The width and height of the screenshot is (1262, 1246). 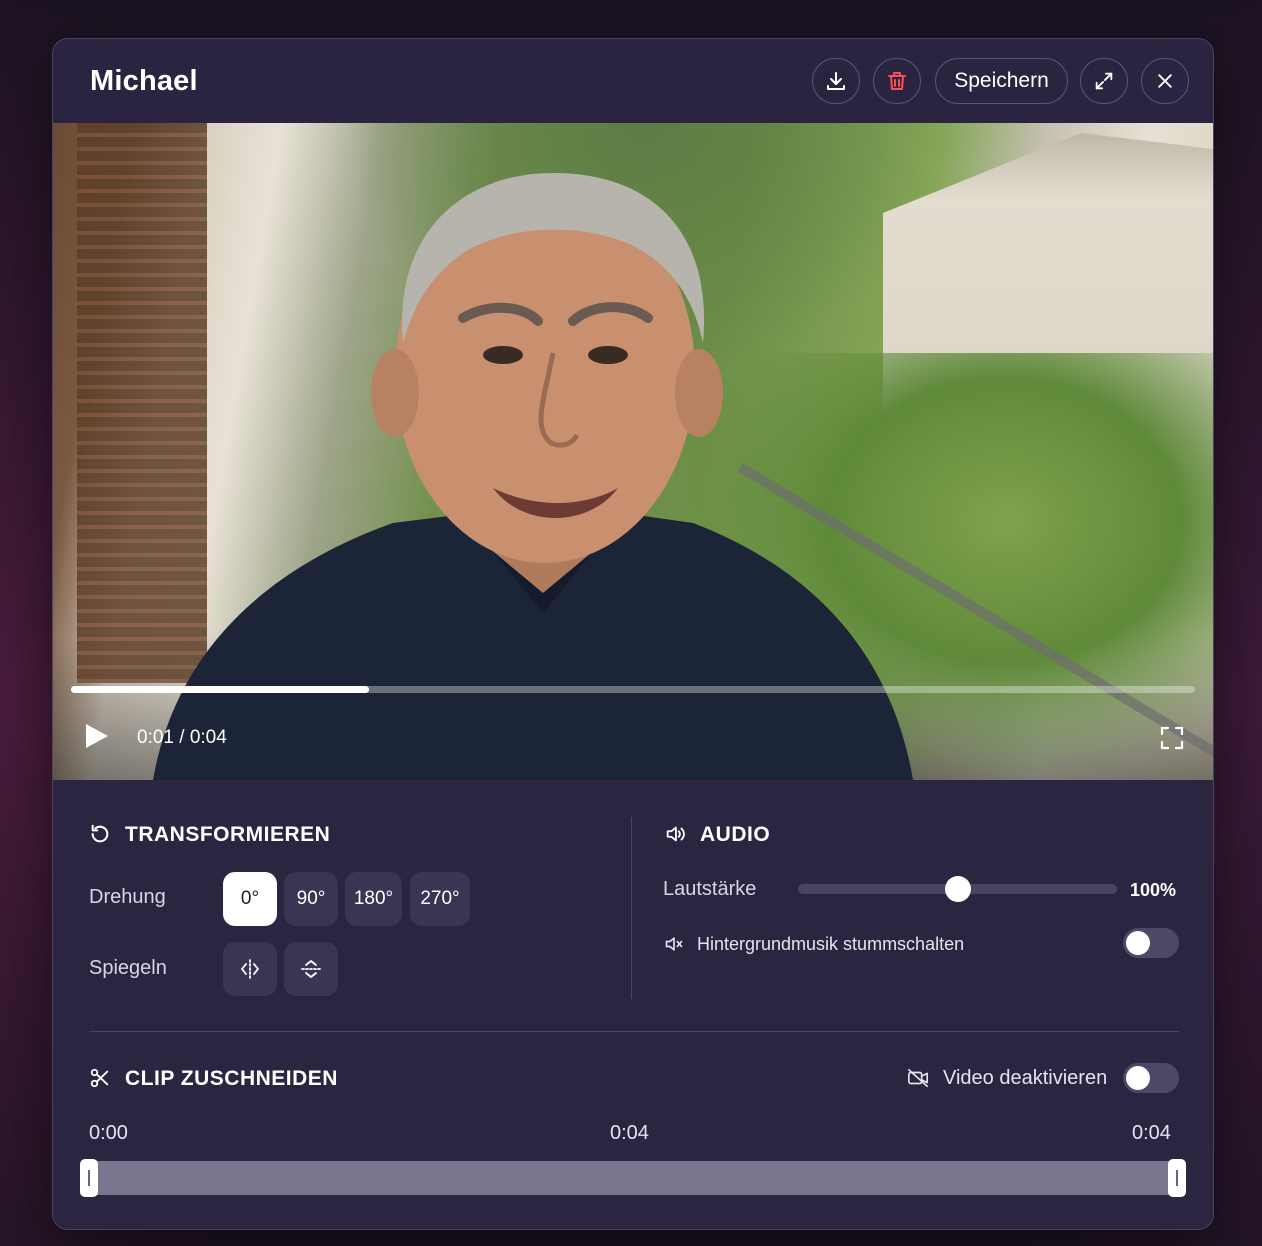 I want to click on download-icon, so click(x=836, y=81).